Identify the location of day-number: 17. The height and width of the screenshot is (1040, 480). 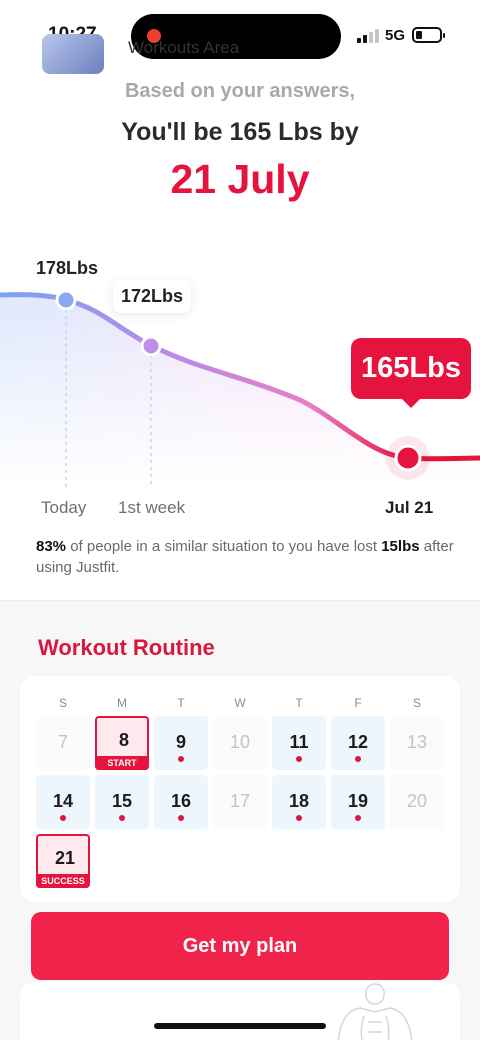
(240, 801).